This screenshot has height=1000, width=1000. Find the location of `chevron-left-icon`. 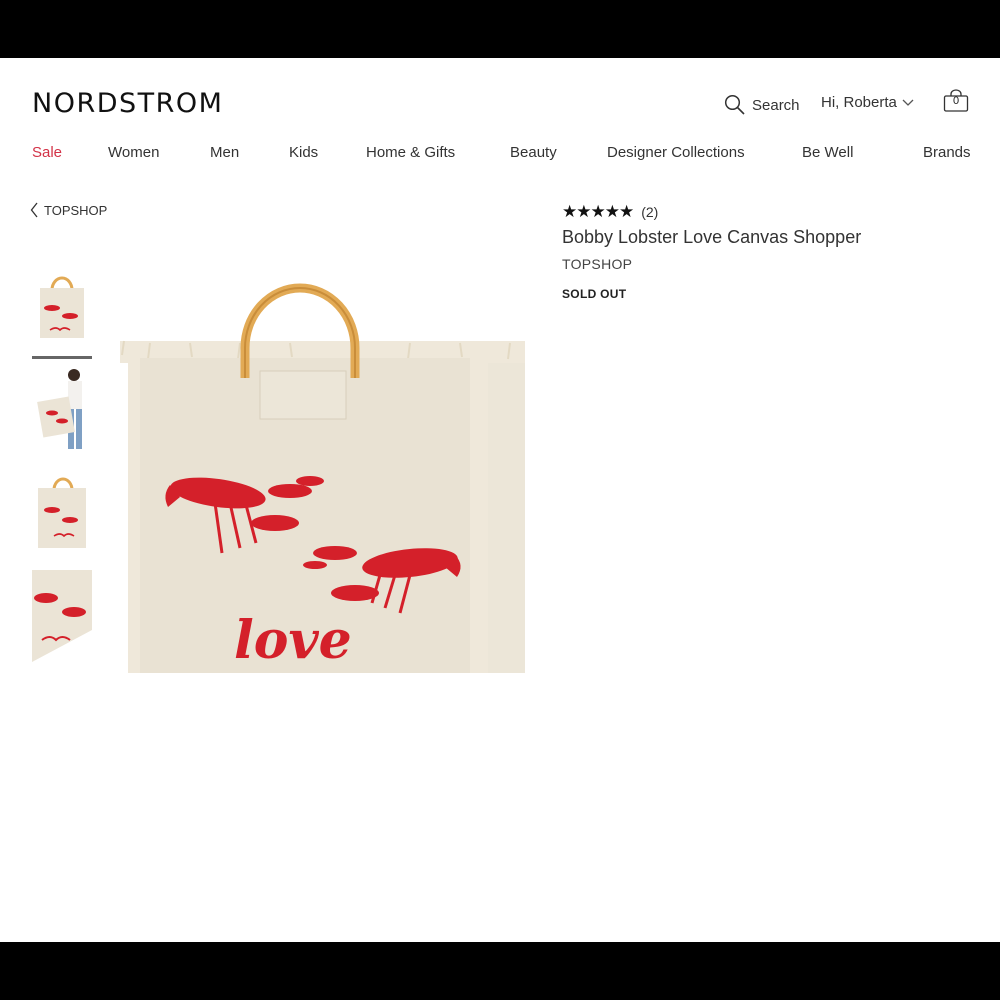

chevron-left-icon is located at coordinates (34, 210).